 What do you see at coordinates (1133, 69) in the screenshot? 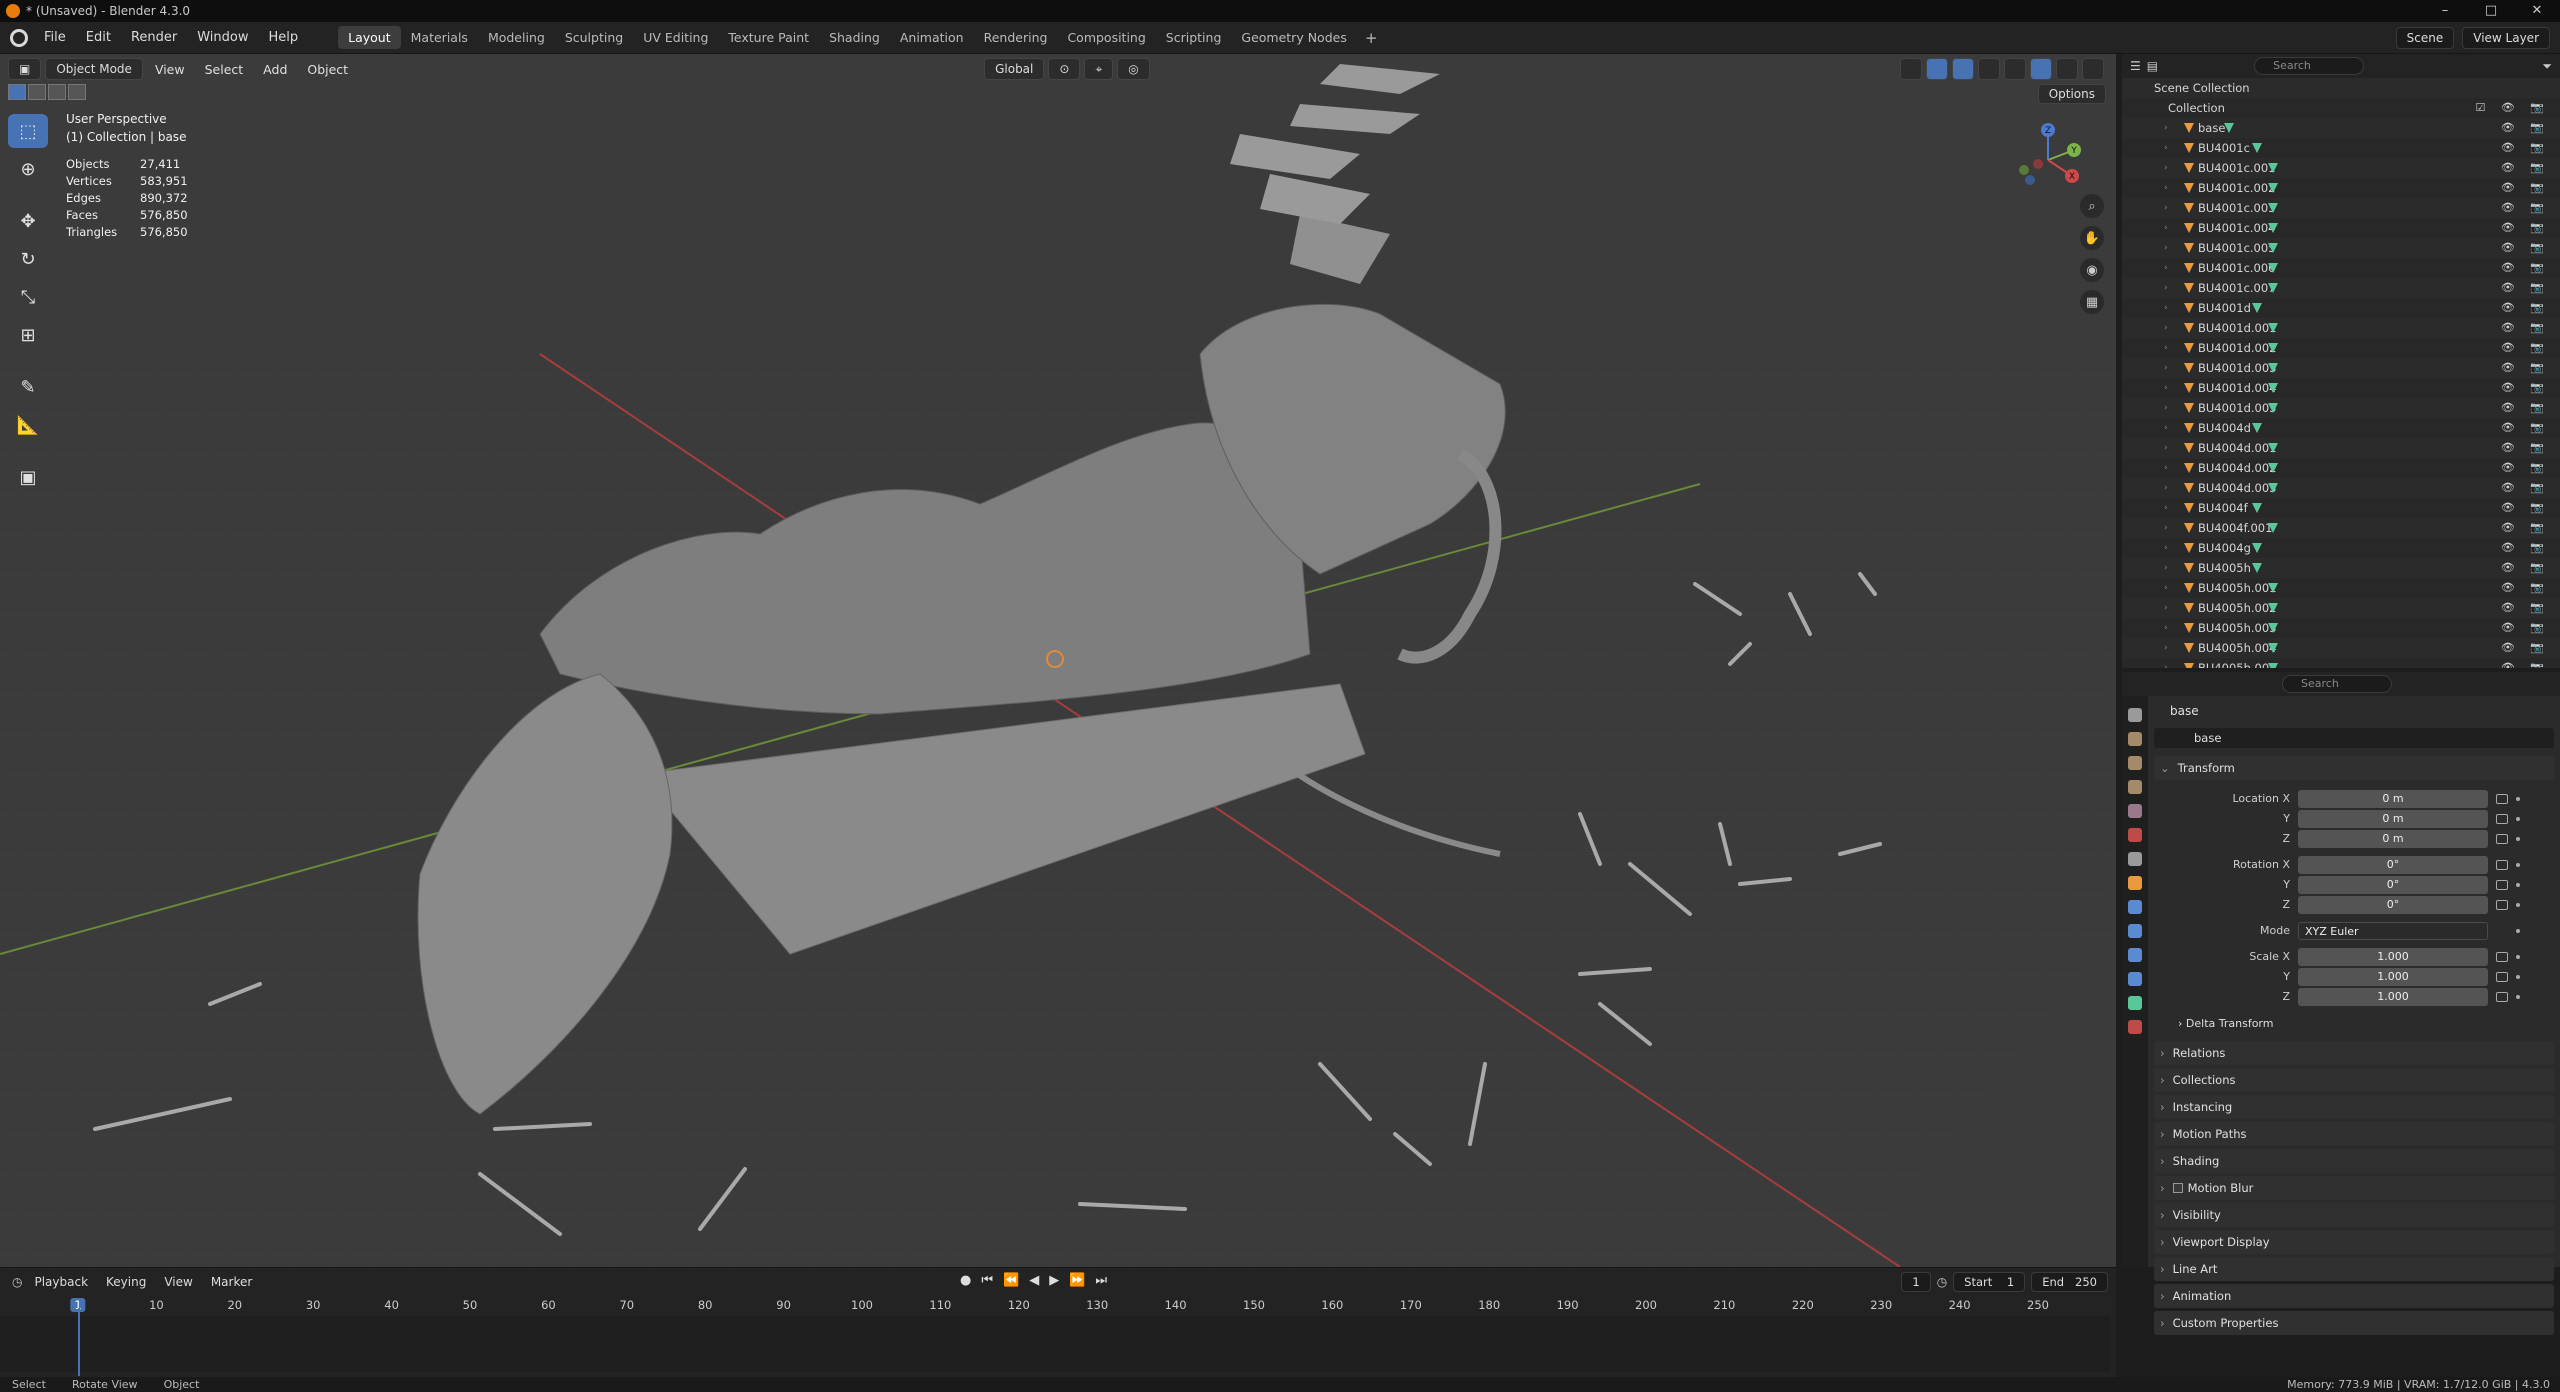
I see `proportional-edit-icon: ◎` at bounding box center [1133, 69].